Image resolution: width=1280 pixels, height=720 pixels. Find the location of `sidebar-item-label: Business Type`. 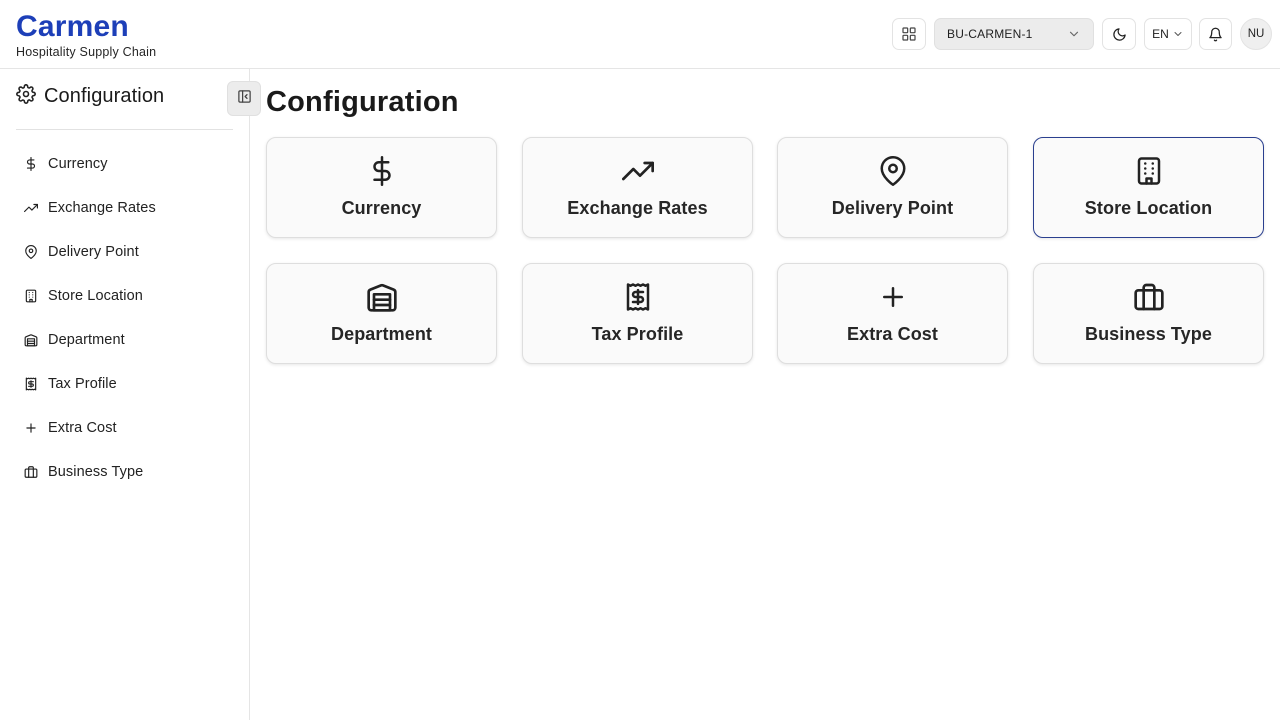

sidebar-item-label: Business Type is located at coordinates (96, 472).